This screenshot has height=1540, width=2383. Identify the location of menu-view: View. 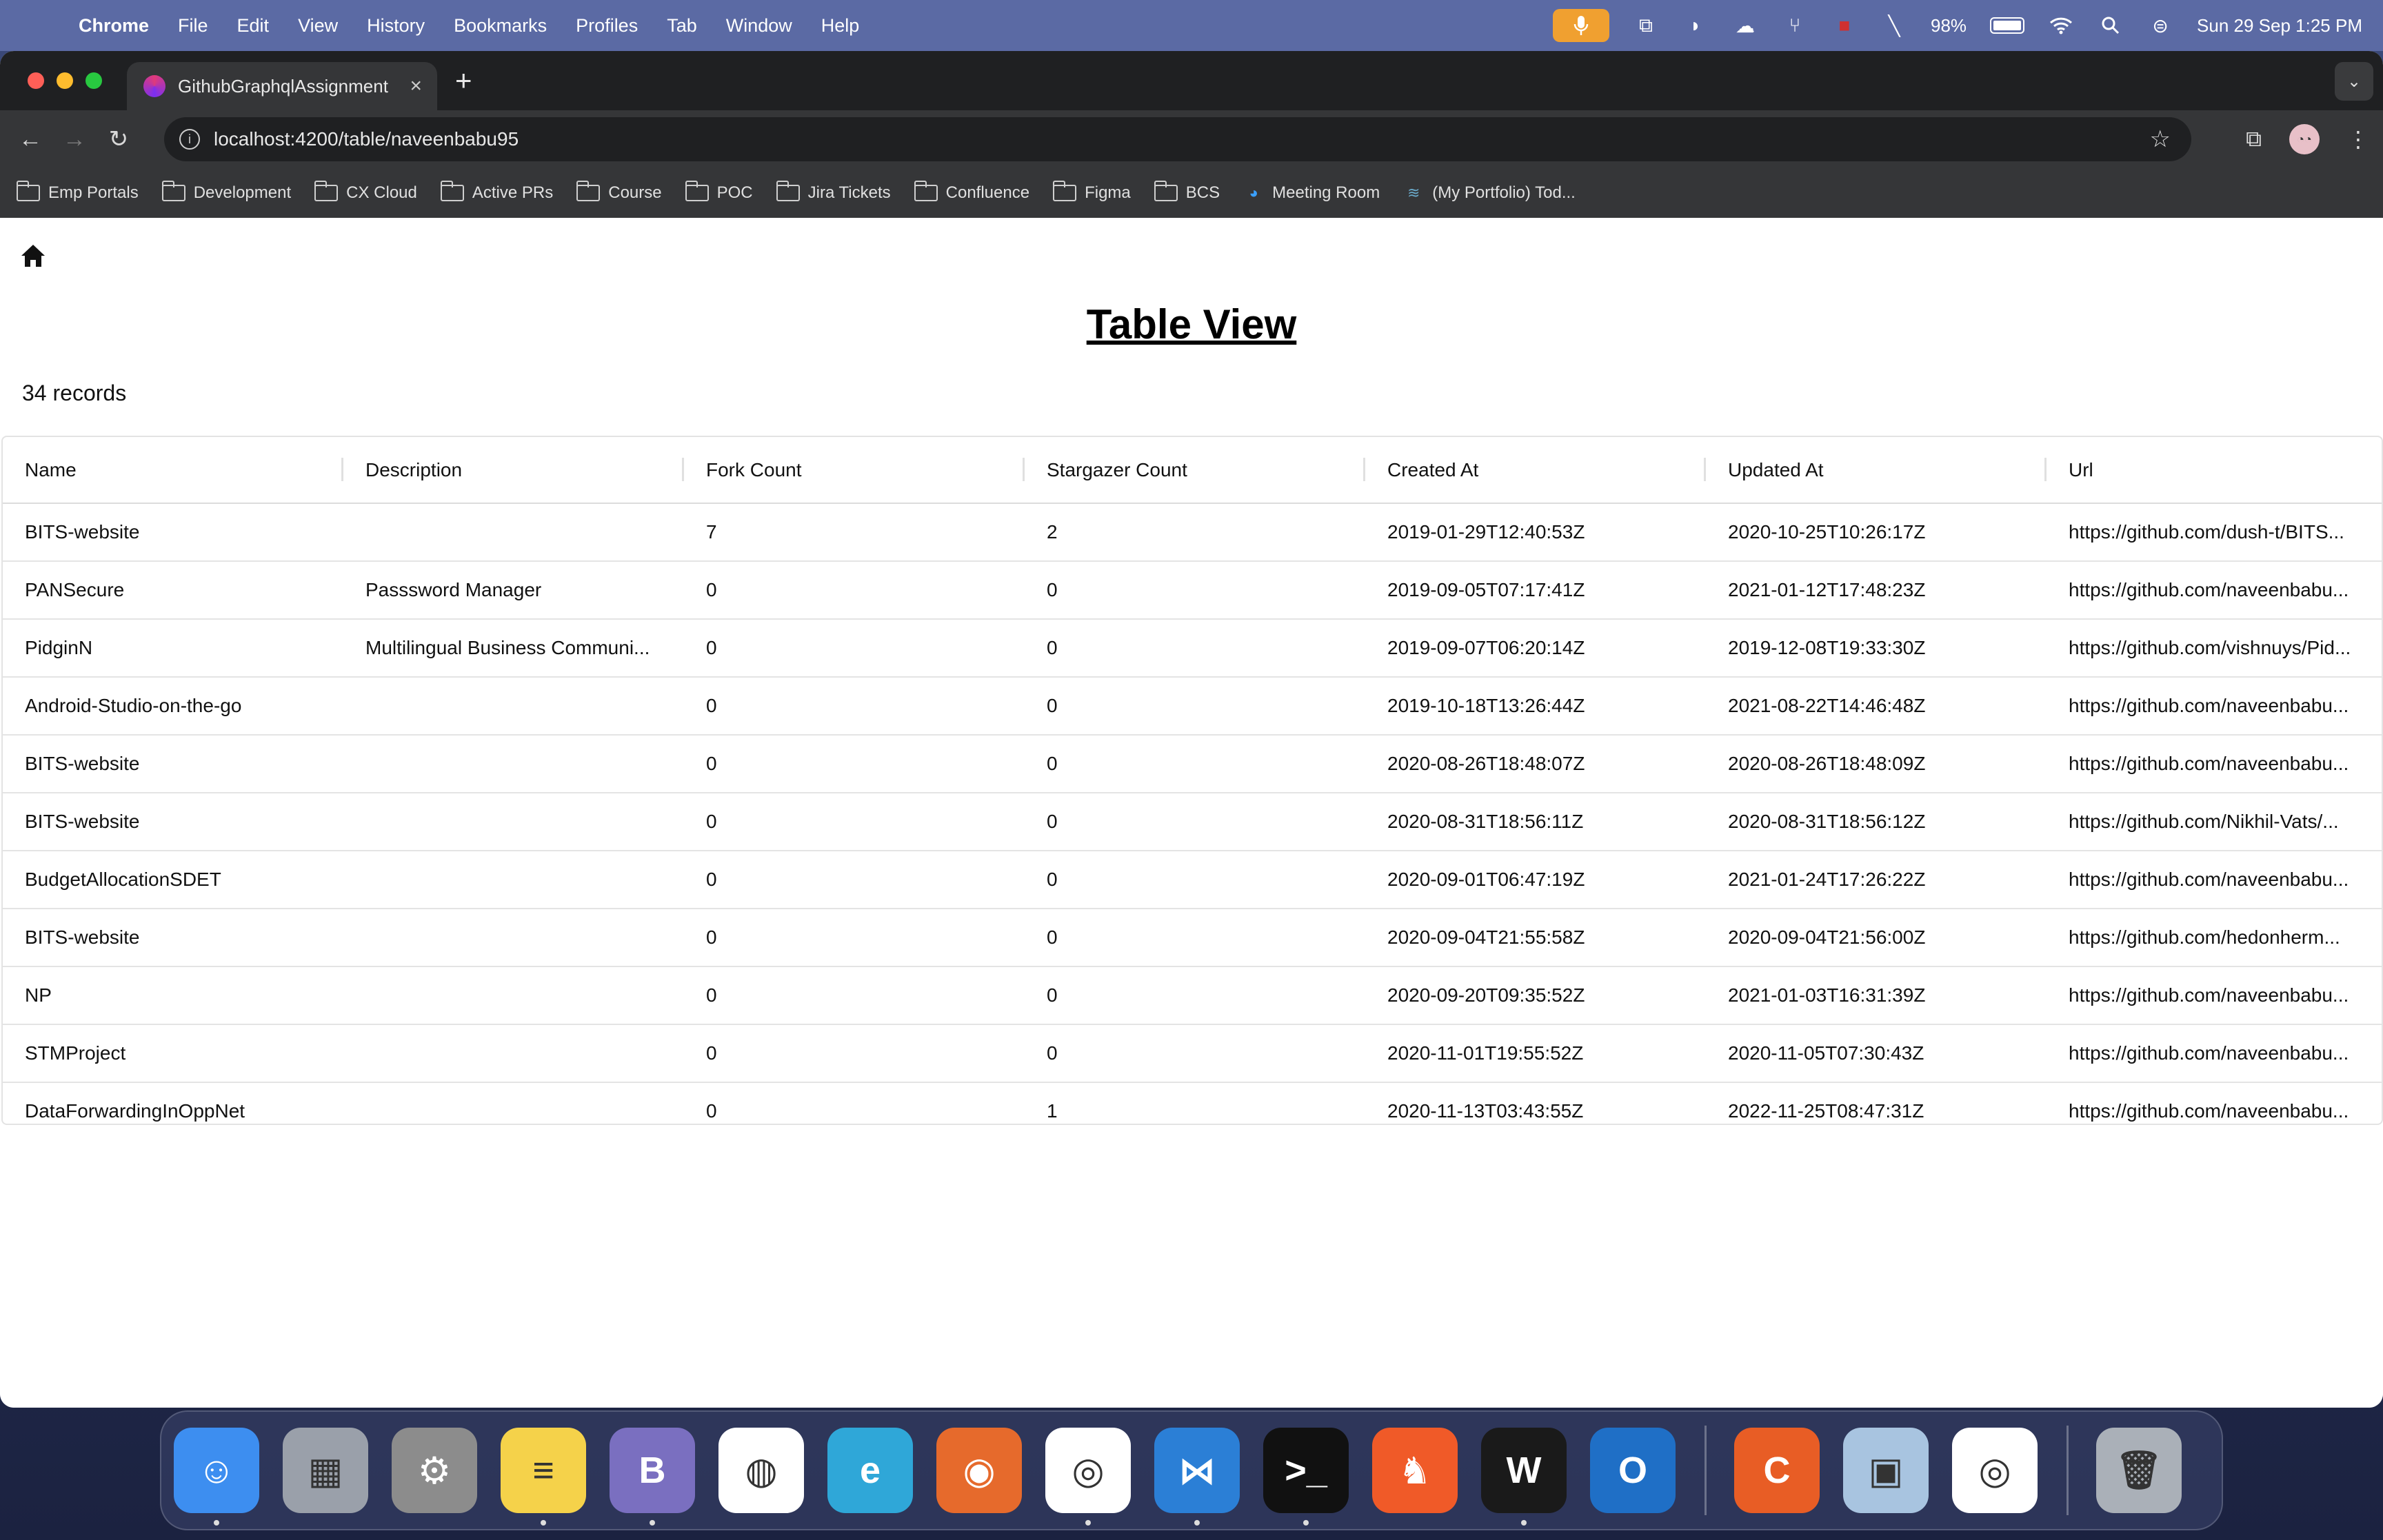
(318, 26).